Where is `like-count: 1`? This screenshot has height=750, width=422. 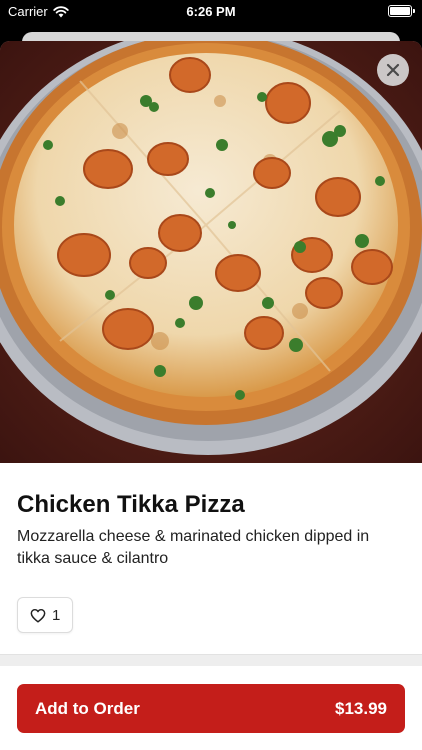 like-count: 1 is located at coordinates (56, 615).